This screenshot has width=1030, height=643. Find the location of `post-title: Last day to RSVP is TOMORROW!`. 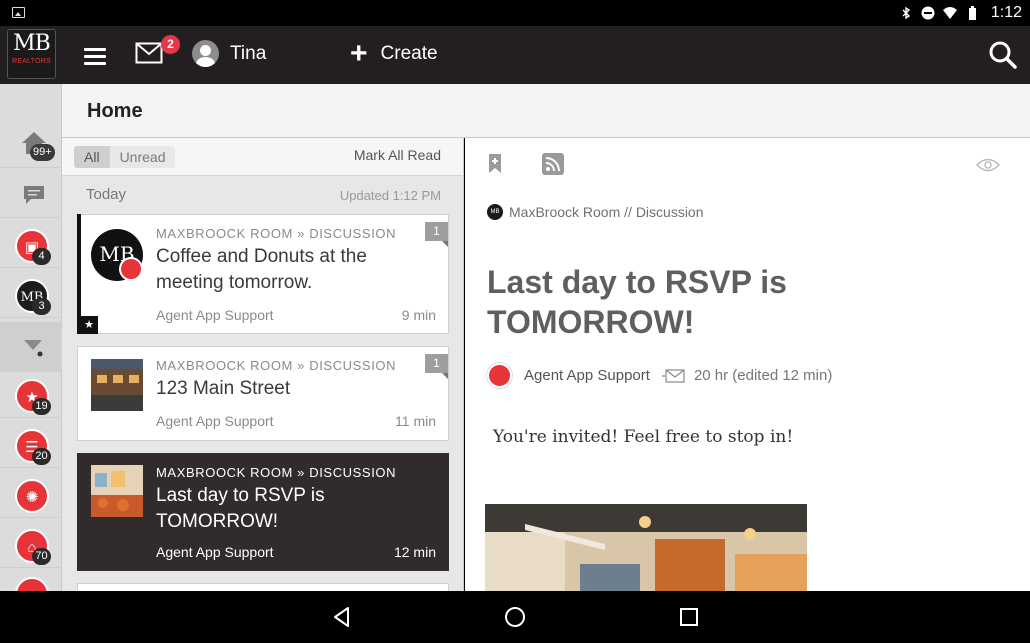

post-title: Last day to RSVP is TOMORROW! is located at coordinates (637, 302).